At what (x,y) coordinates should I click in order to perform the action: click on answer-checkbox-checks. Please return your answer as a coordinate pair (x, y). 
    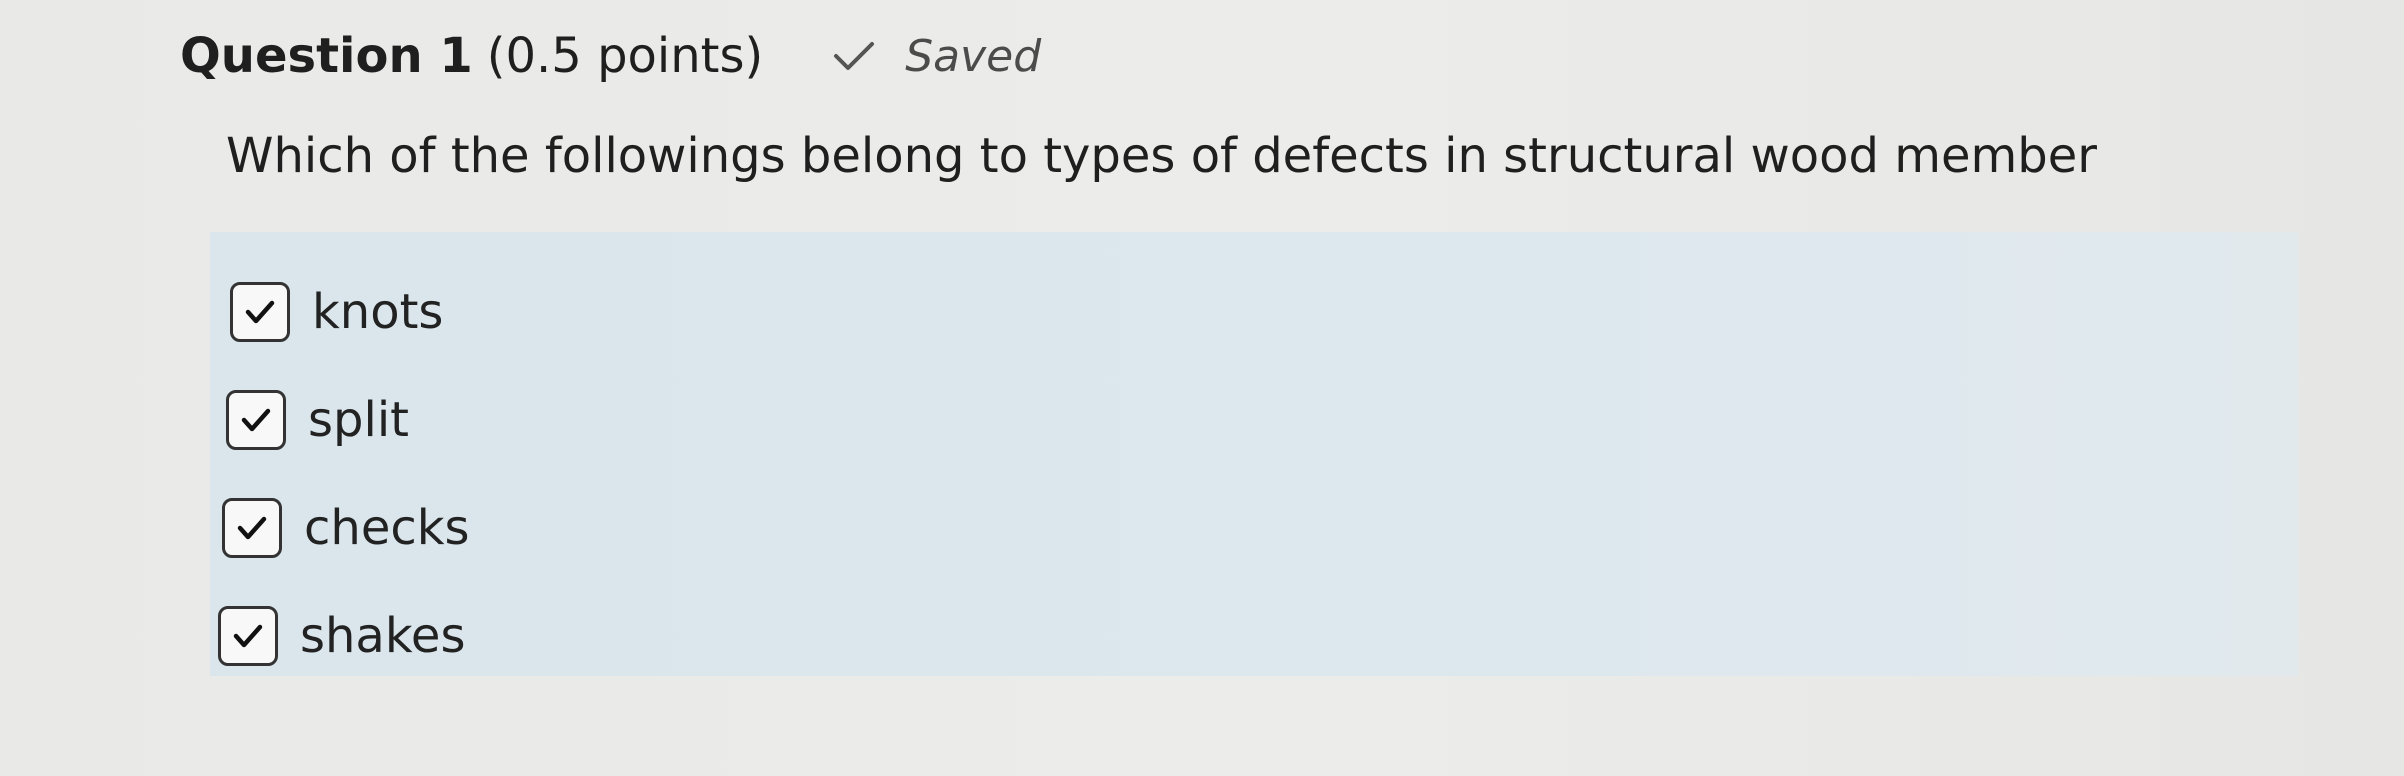
    Looking at the image, I should click on (252, 528).